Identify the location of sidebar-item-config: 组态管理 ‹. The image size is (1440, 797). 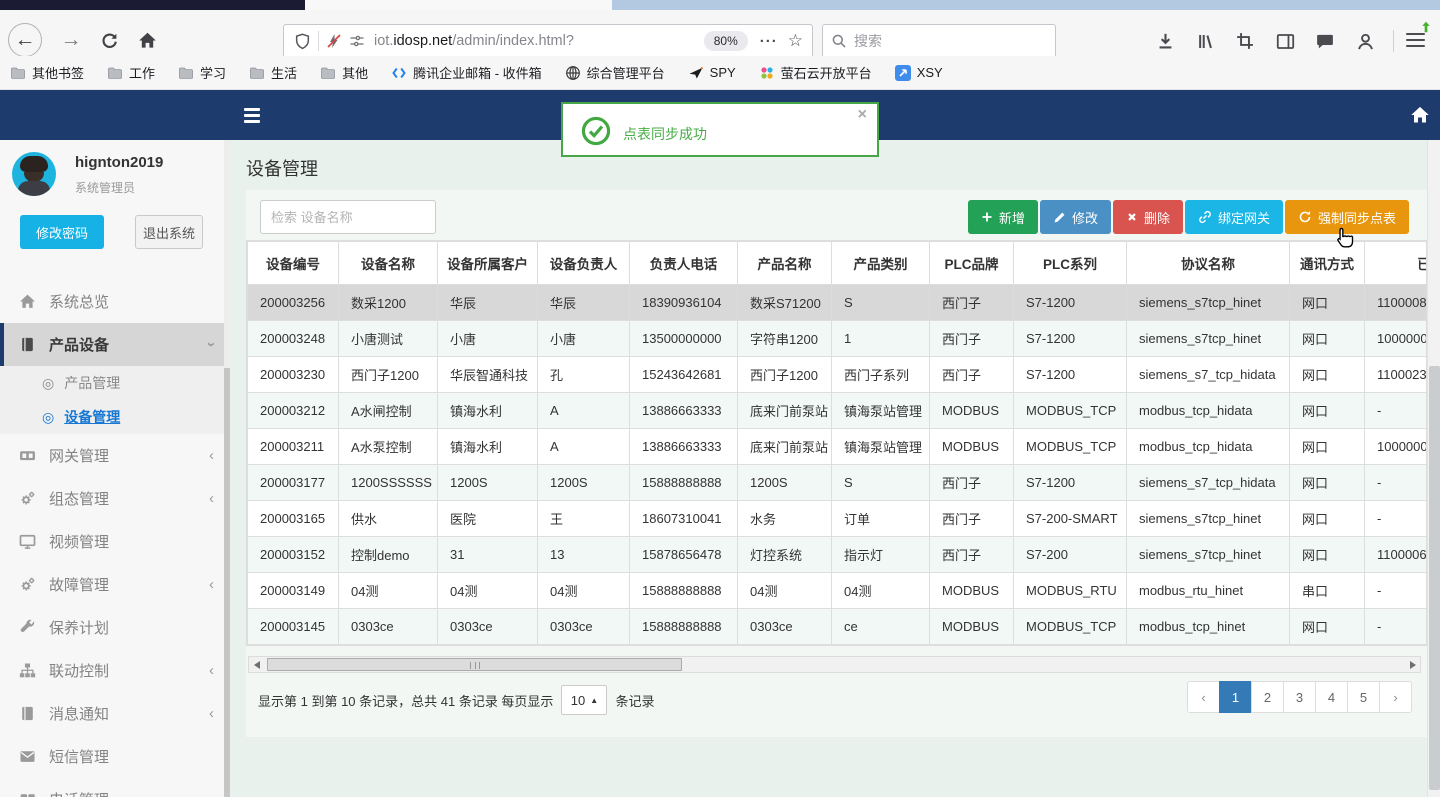
(115, 498).